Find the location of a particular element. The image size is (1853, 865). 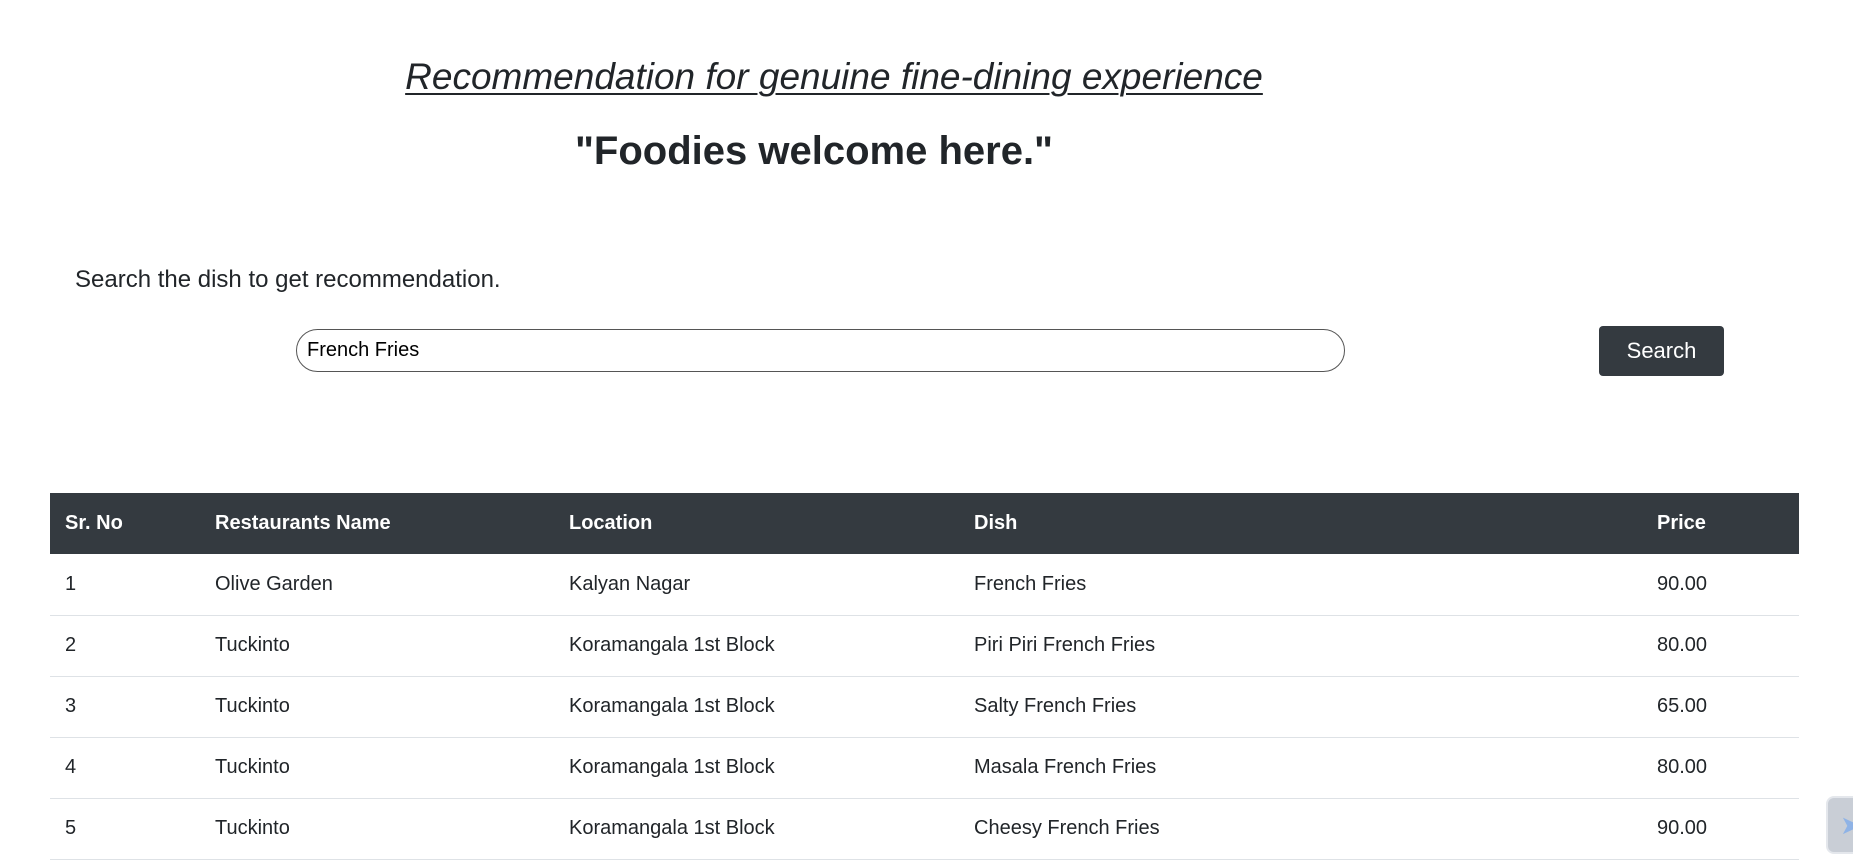

cell-sr-no: 5 is located at coordinates (125, 829).